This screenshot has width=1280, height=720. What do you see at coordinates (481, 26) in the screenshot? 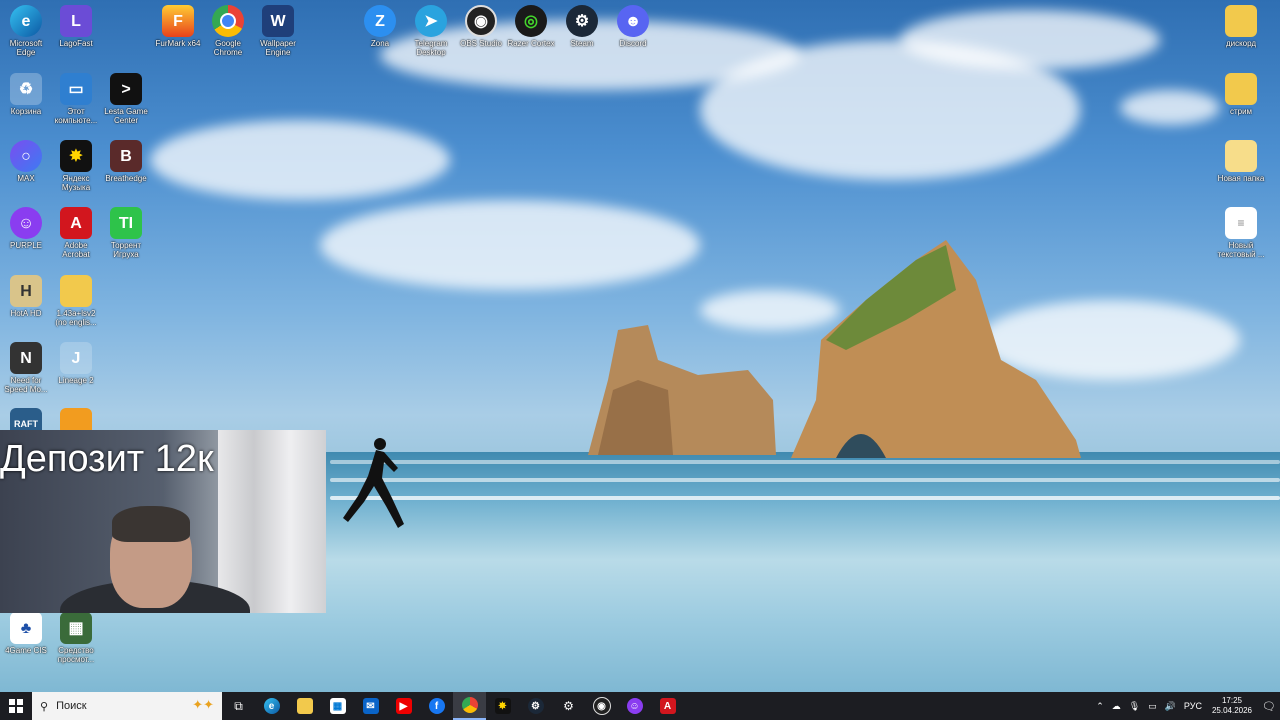
I see `desktop-icon-obs: ◉ OBS Studio` at bounding box center [481, 26].